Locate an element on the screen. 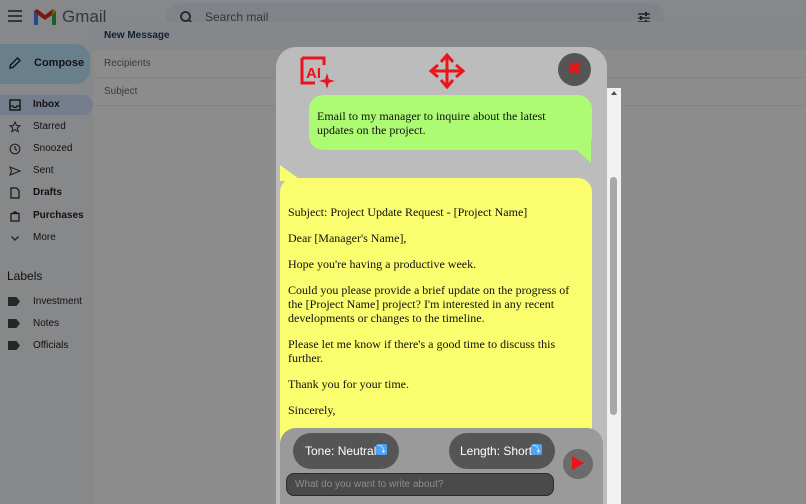  send-arrow-icon is located at coordinates (578, 463).